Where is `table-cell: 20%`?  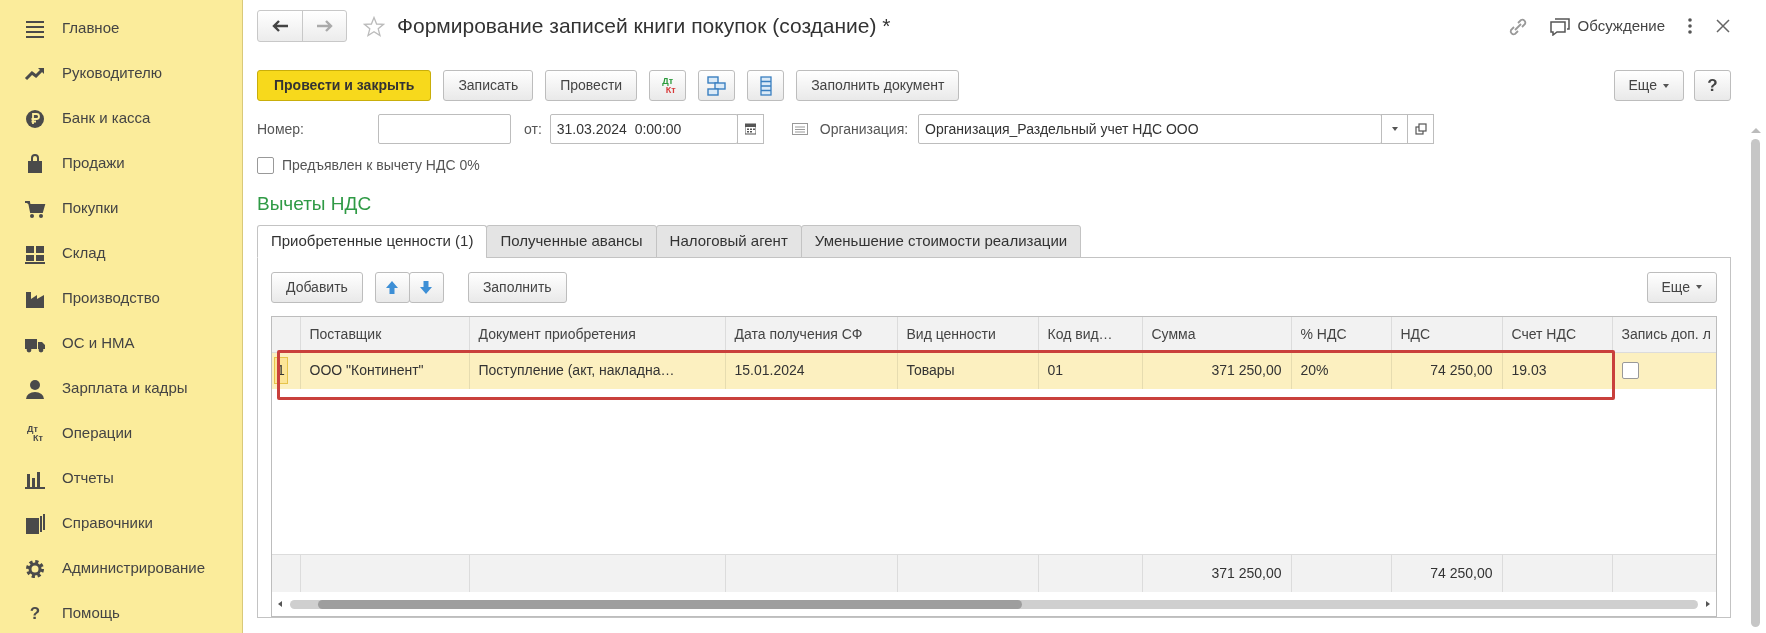
table-cell: 20% is located at coordinates (1341, 370).